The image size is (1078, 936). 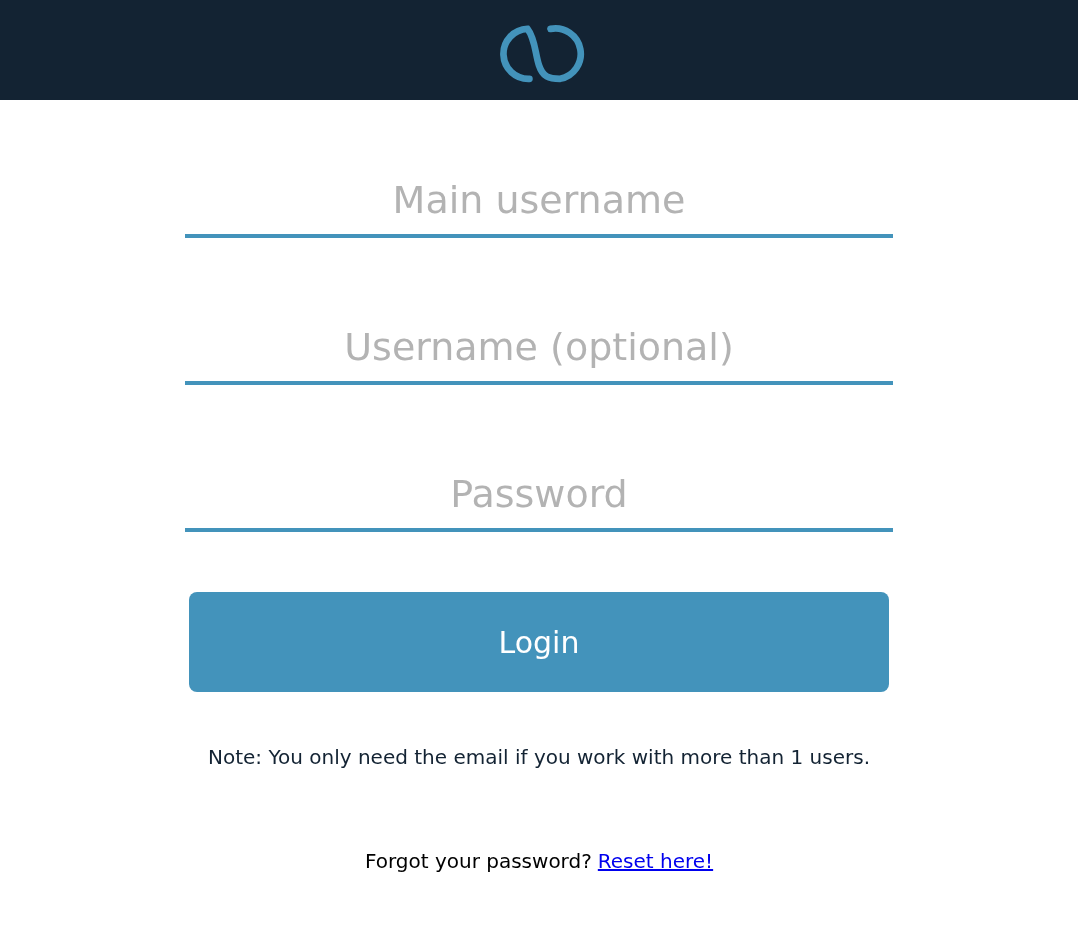 What do you see at coordinates (478, 861) in the screenshot?
I see `forgot-password-text: Forgot your password?` at bounding box center [478, 861].